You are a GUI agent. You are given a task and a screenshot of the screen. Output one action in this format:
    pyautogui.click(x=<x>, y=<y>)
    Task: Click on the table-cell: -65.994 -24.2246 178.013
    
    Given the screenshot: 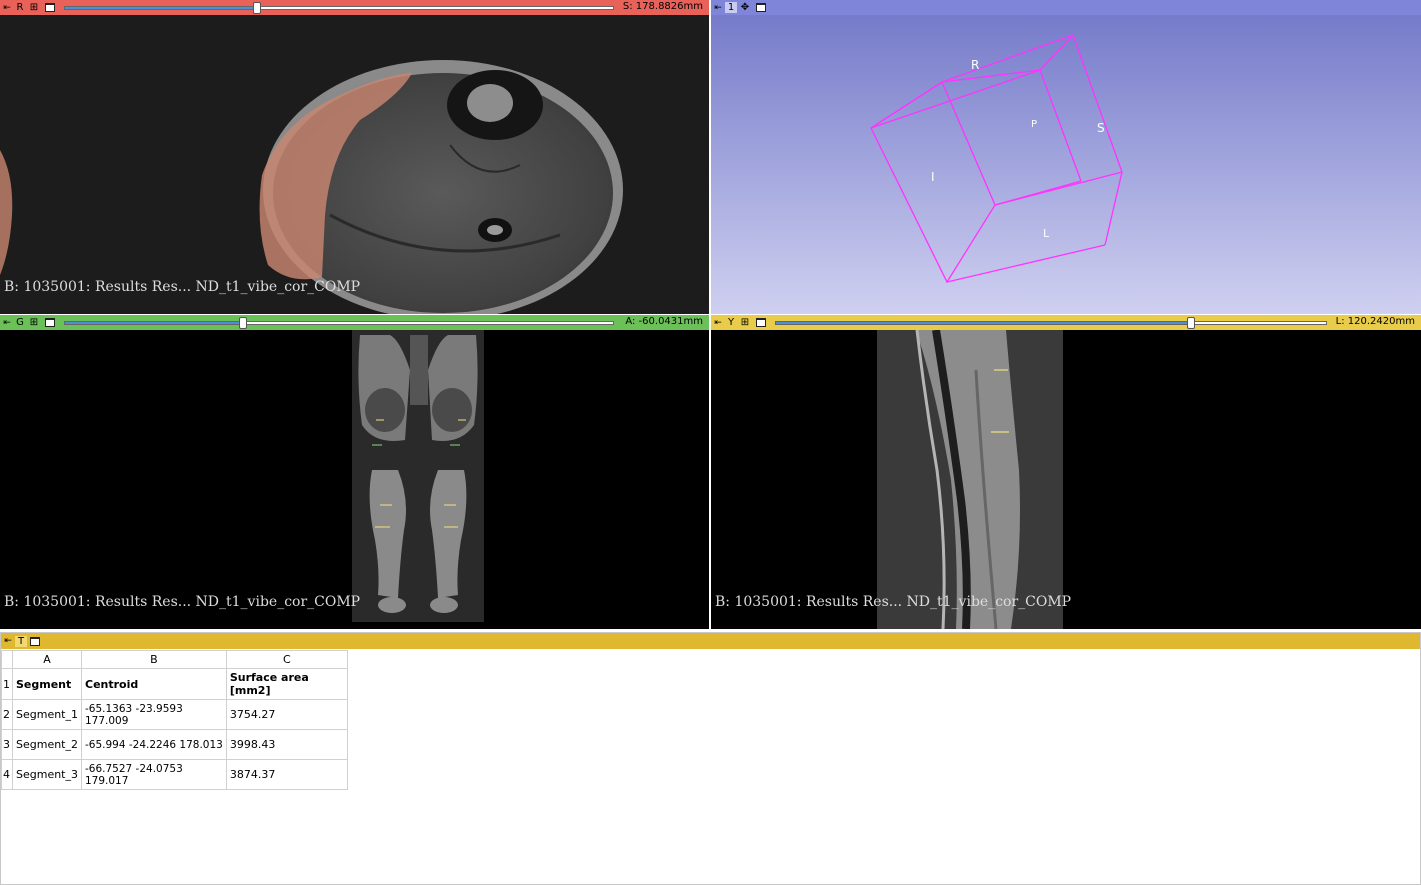 What is the action you would take?
    pyautogui.click(x=154, y=744)
    